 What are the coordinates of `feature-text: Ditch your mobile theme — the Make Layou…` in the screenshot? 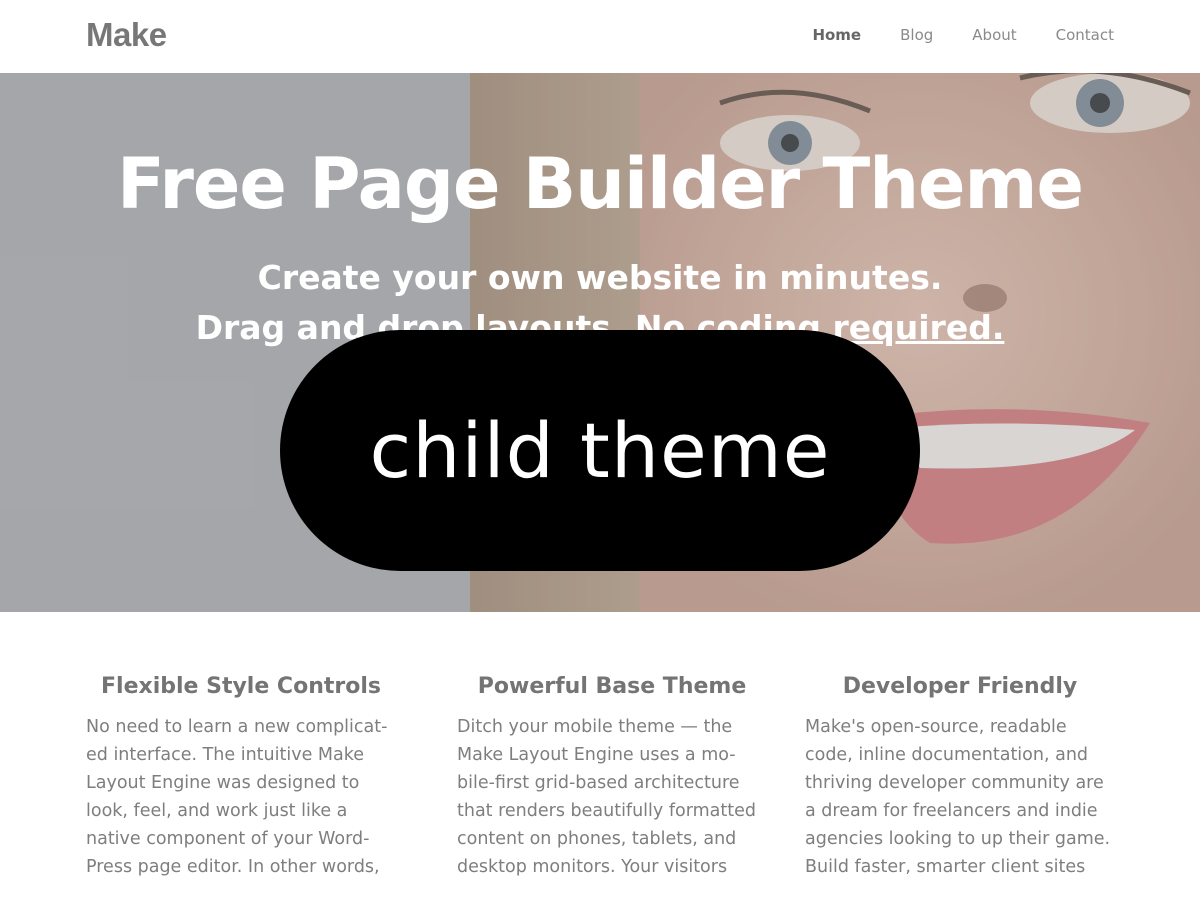 It's located at (606, 797).